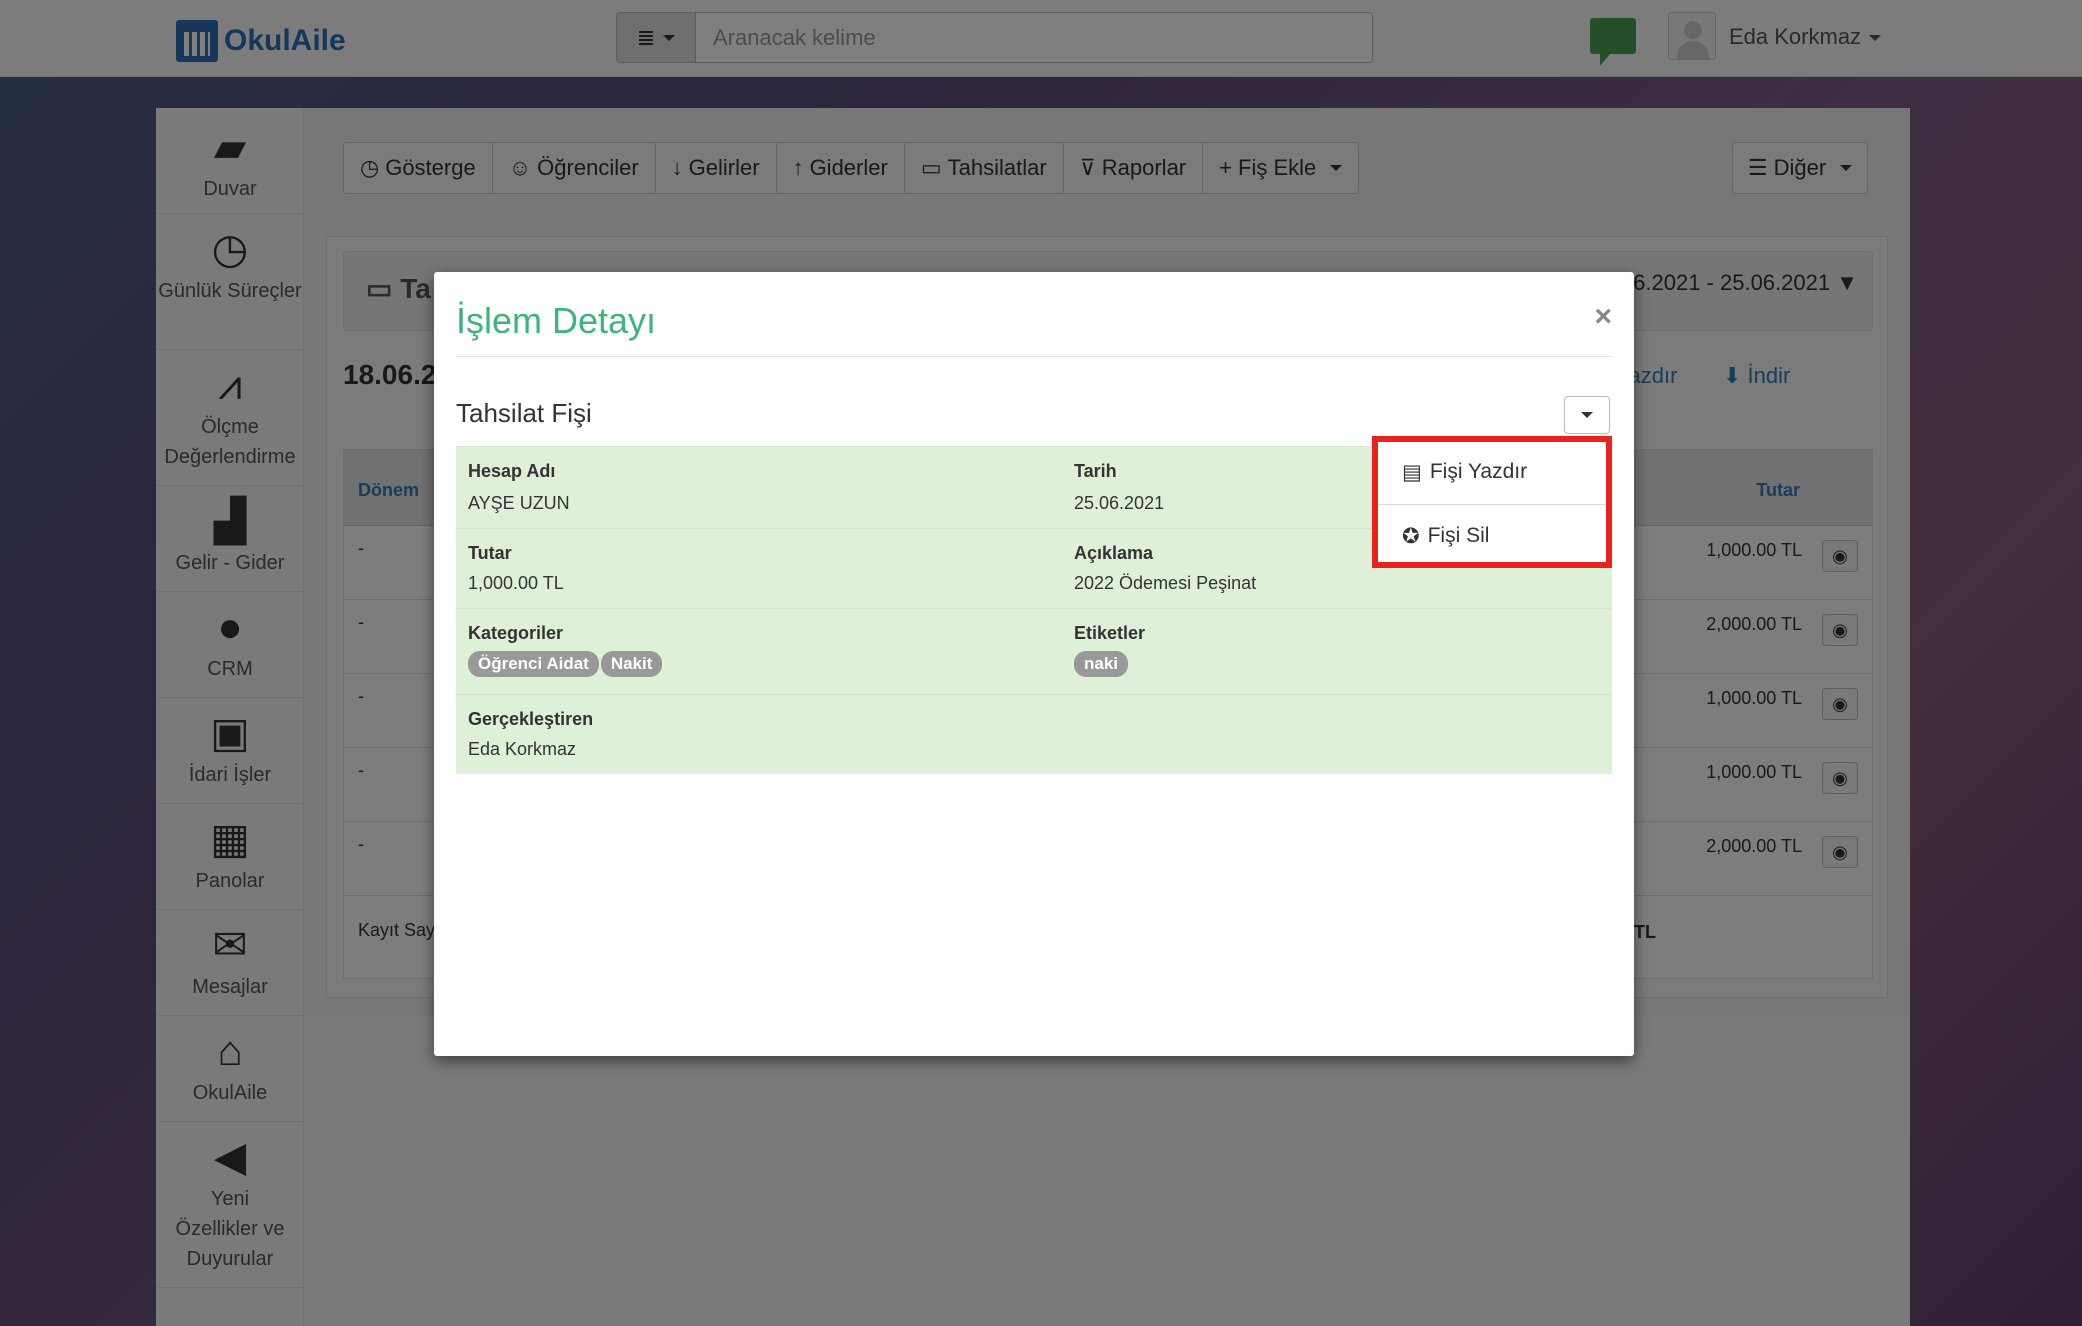  What do you see at coordinates (1603, 317) in the screenshot?
I see `close-button: ×` at bounding box center [1603, 317].